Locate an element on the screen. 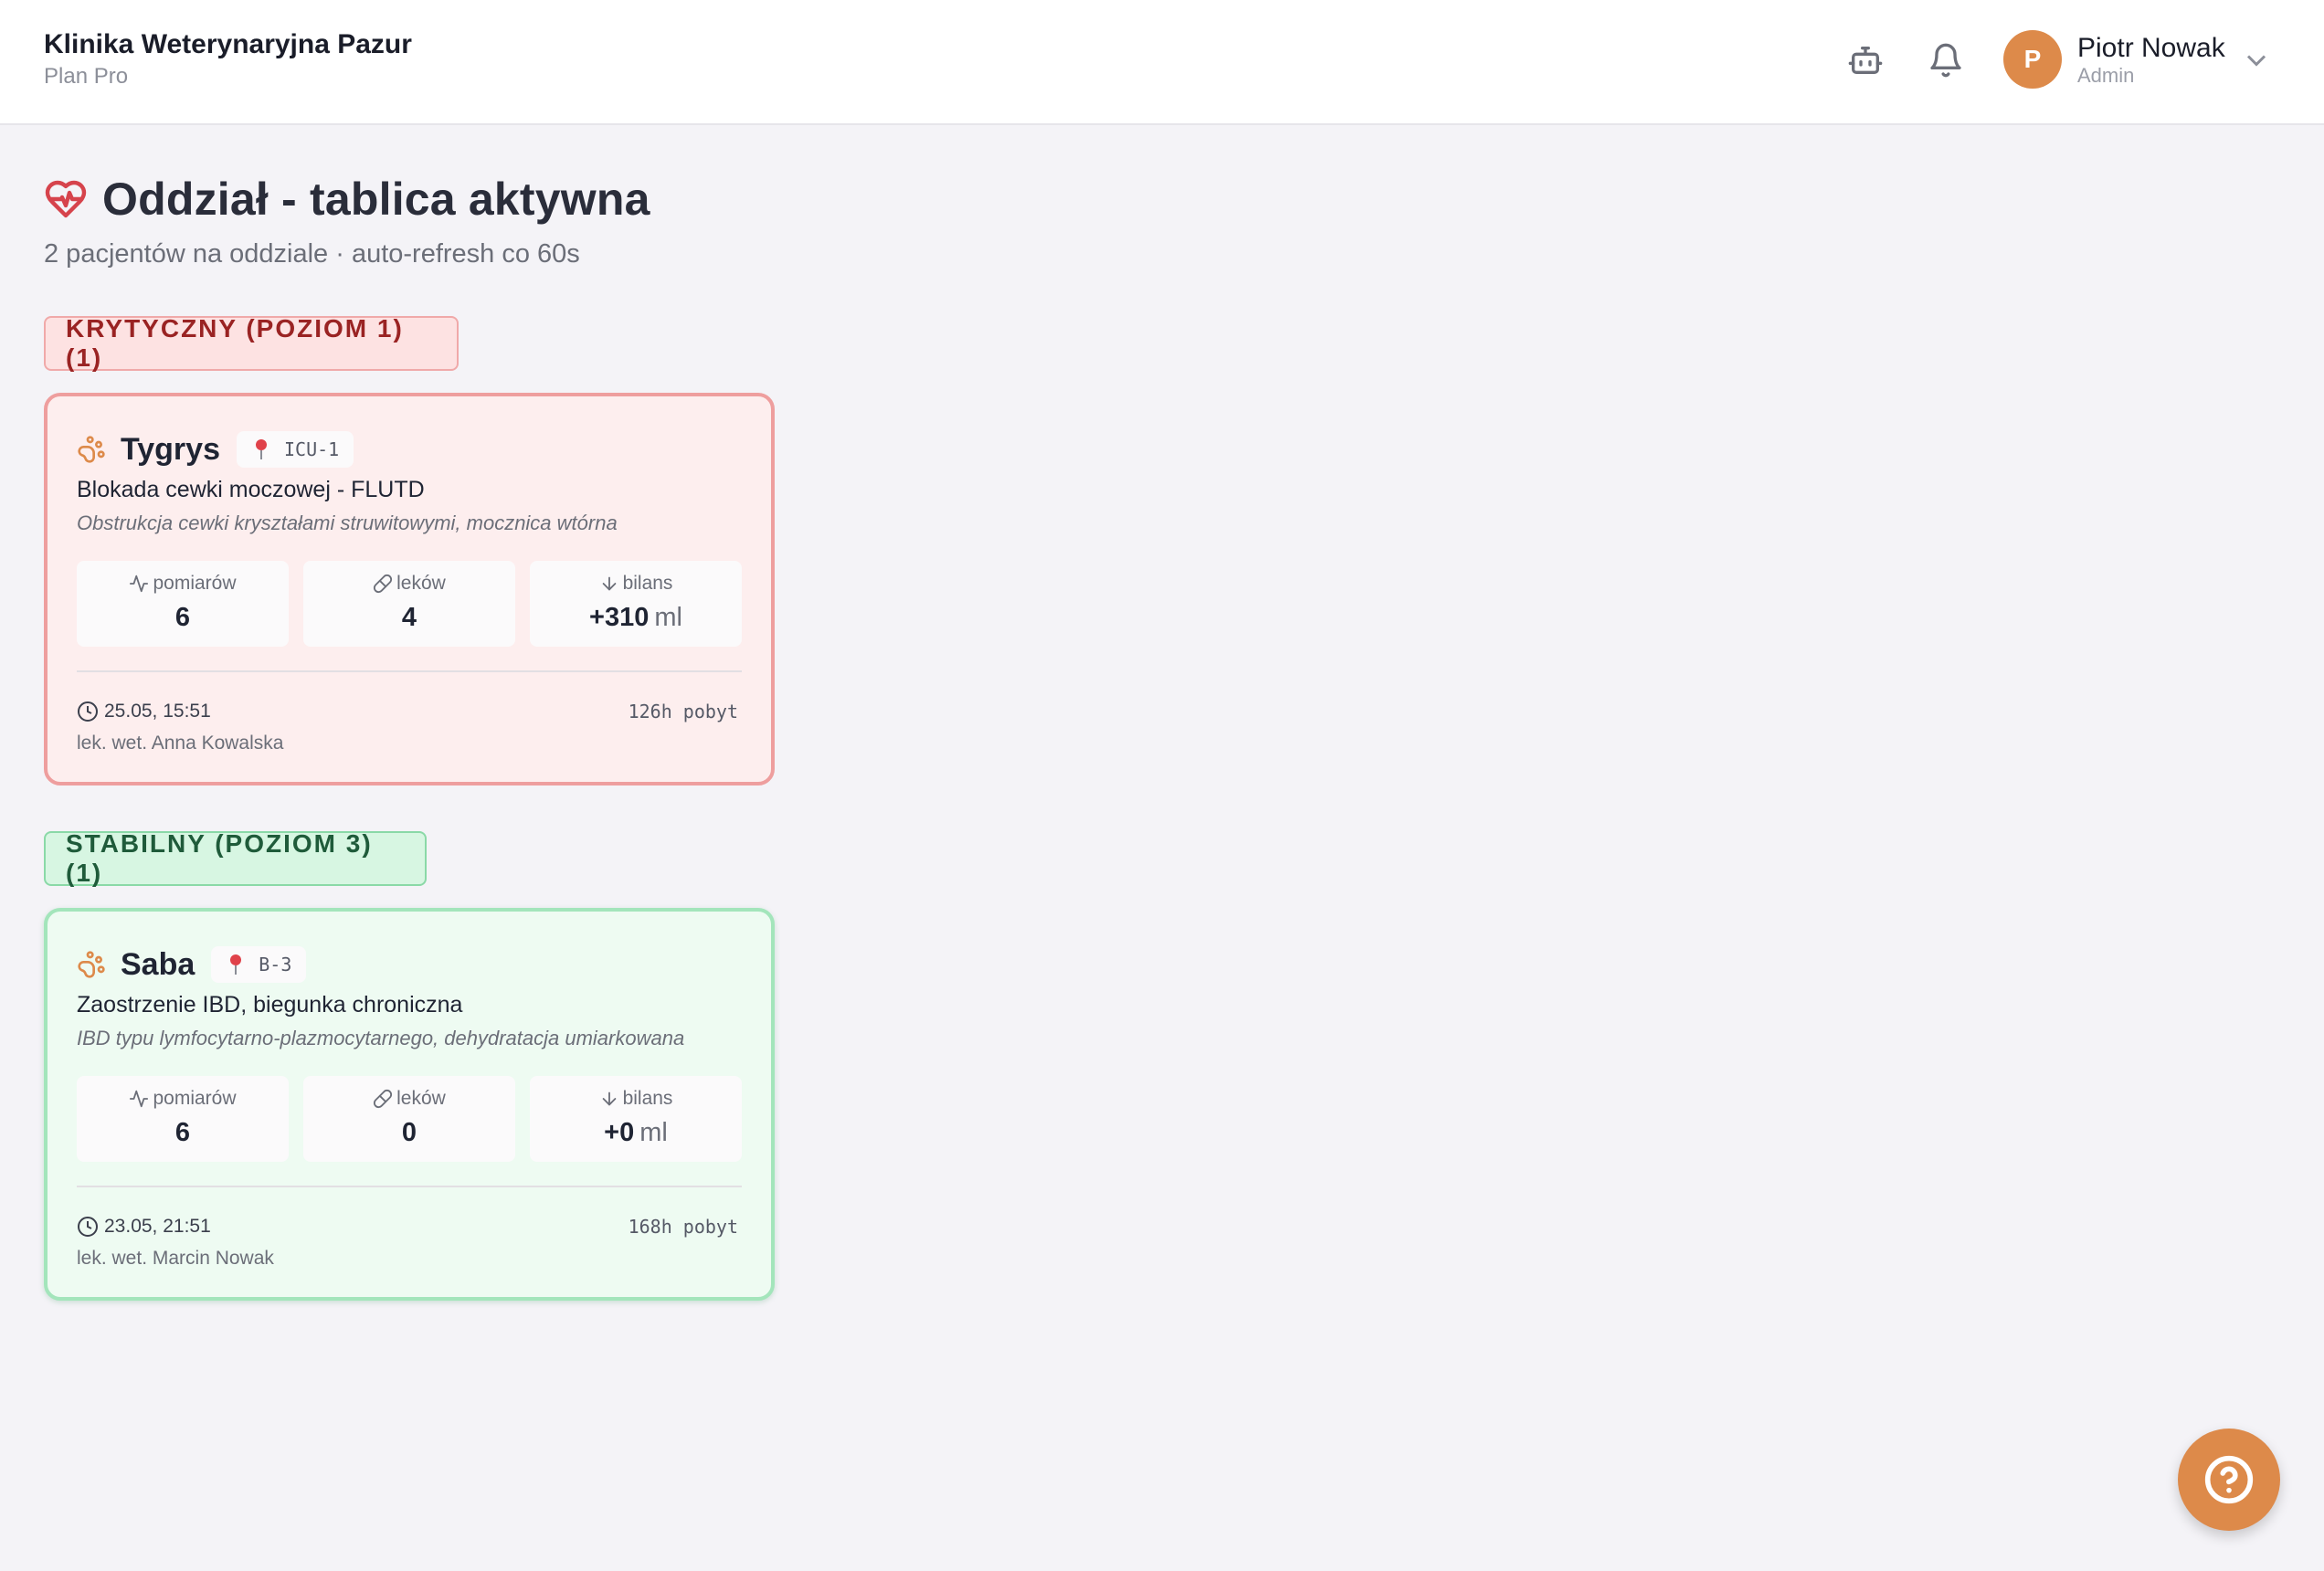 Image resolution: width=2324 pixels, height=1571 pixels. stat-meds: leków 0 is located at coordinates (409, 1119).